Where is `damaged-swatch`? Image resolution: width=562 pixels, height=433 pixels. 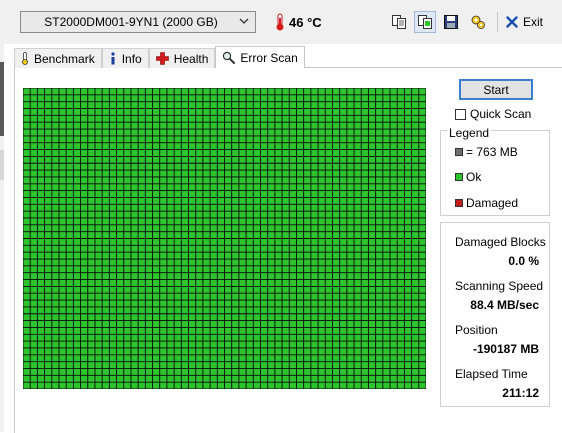 damaged-swatch is located at coordinates (459, 203).